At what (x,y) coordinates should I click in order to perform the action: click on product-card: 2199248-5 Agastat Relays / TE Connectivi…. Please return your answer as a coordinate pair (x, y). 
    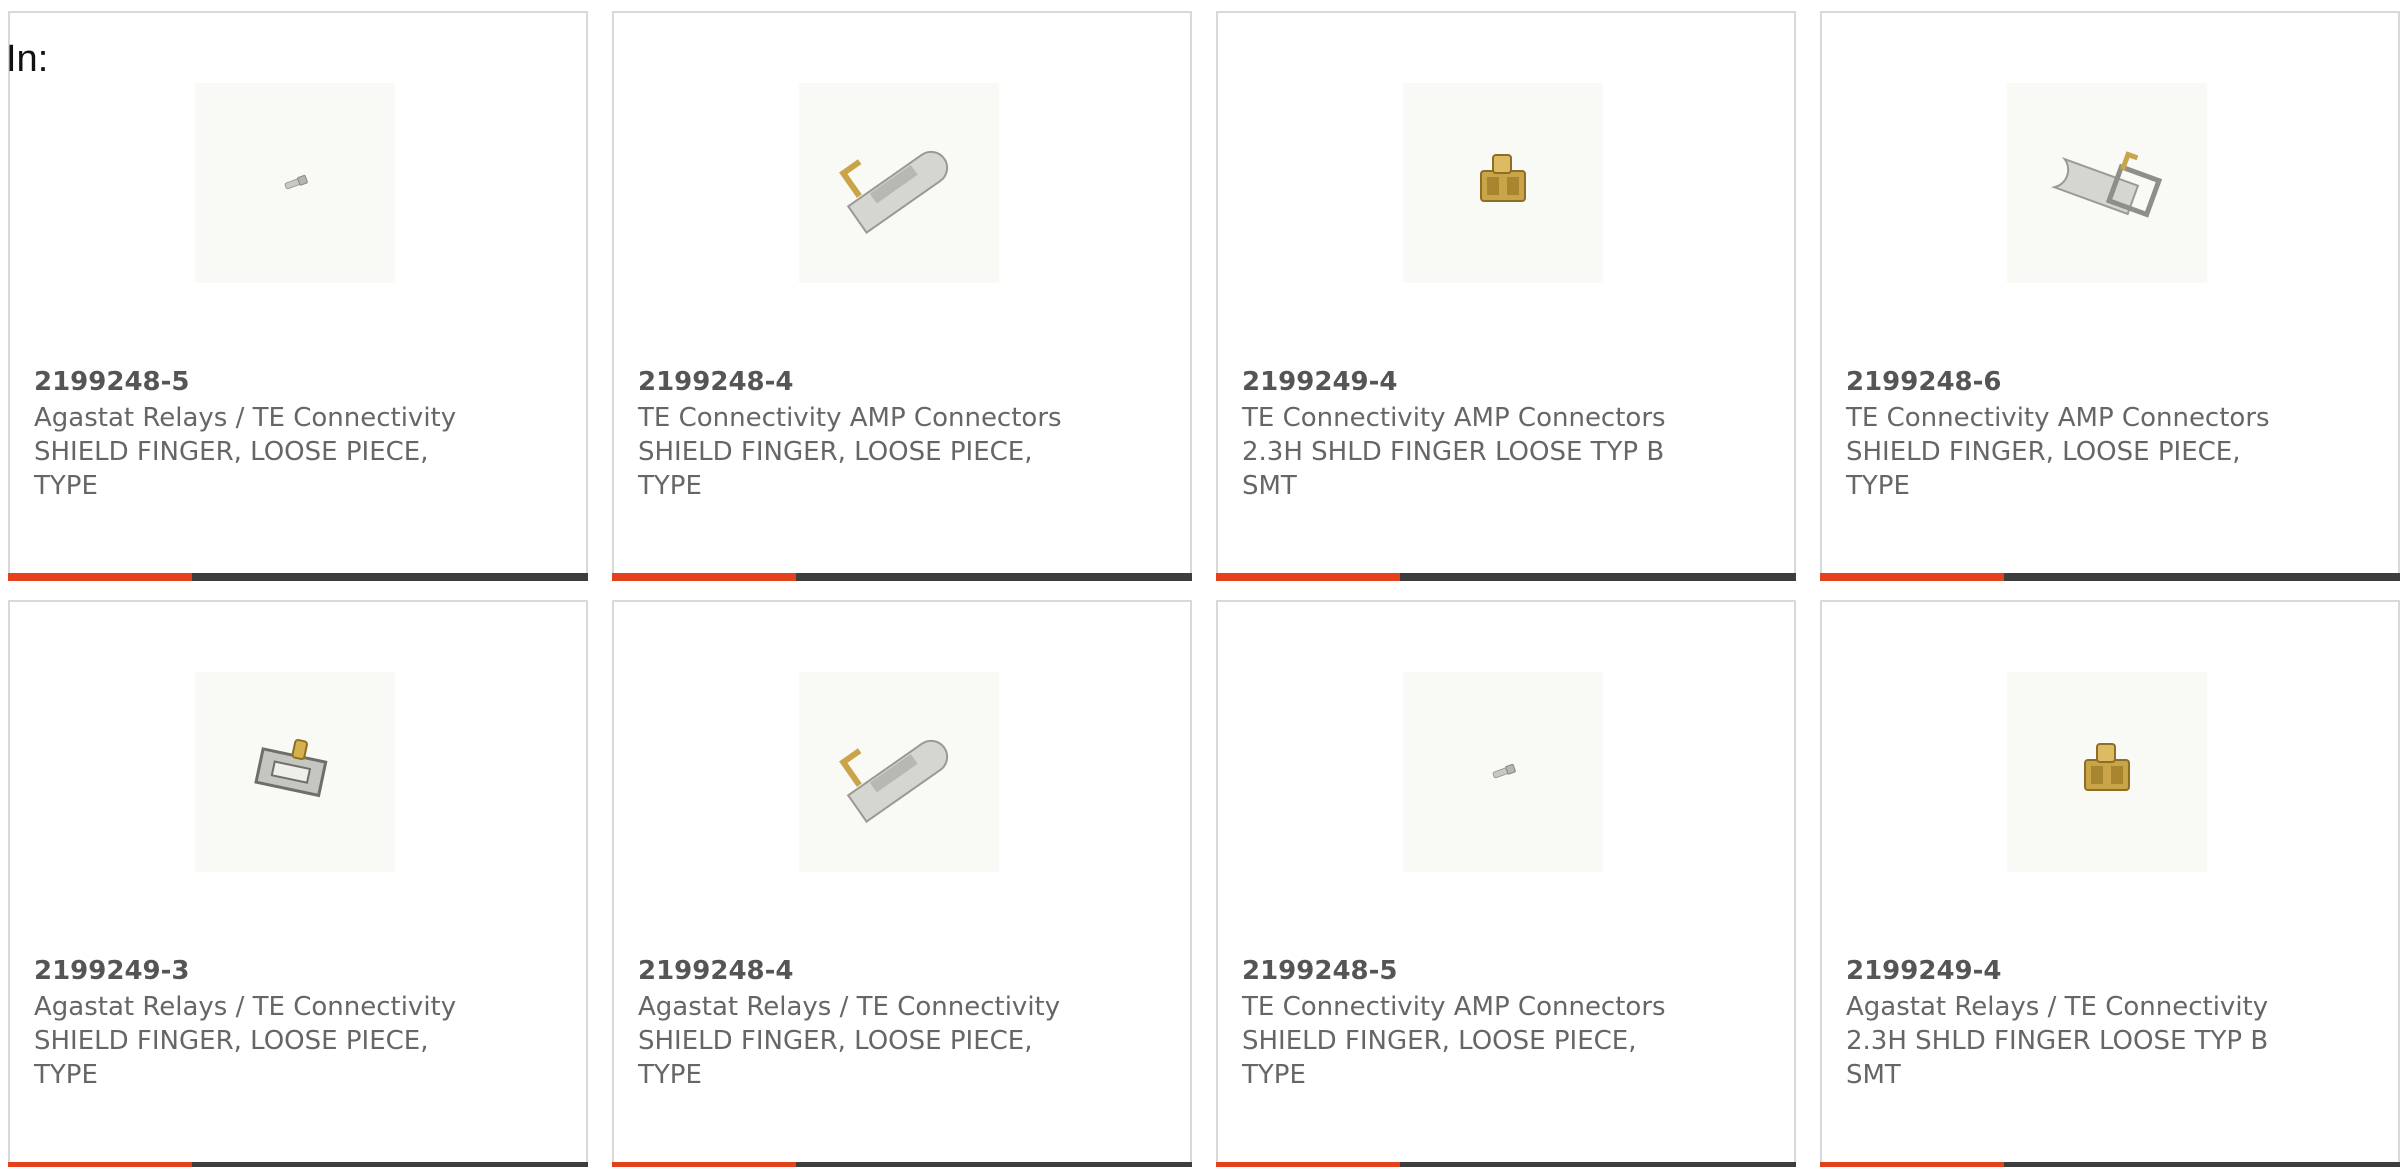
    Looking at the image, I should click on (298, 296).